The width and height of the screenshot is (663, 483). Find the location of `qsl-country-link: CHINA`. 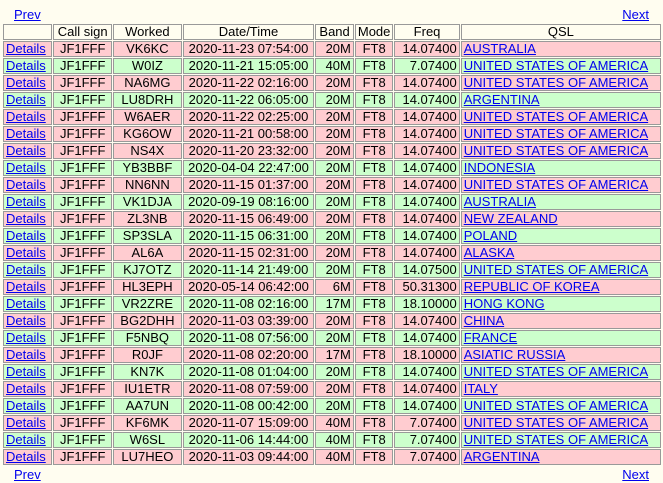

qsl-country-link: CHINA is located at coordinates (484, 321).